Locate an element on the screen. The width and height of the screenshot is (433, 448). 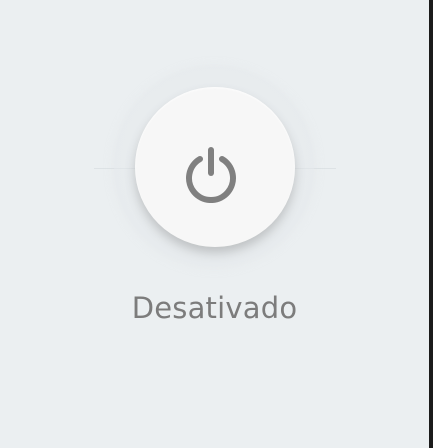
power-toggle-button is located at coordinates (215, 167).